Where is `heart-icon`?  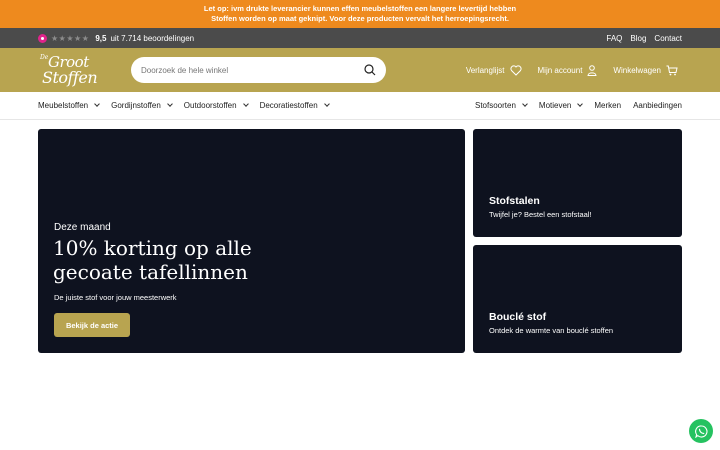 heart-icon is located at coordinates (515, 70).